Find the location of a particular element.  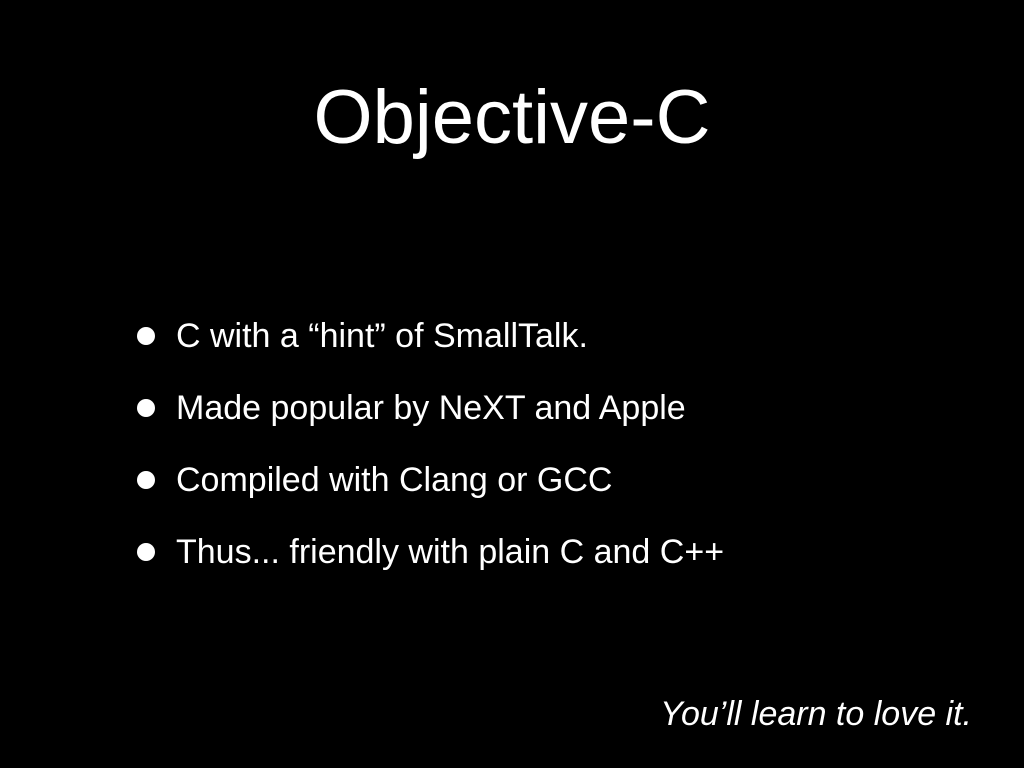

bullet-item: C with a “hint” of SmallTalk. is located at coordinates (427, 346).